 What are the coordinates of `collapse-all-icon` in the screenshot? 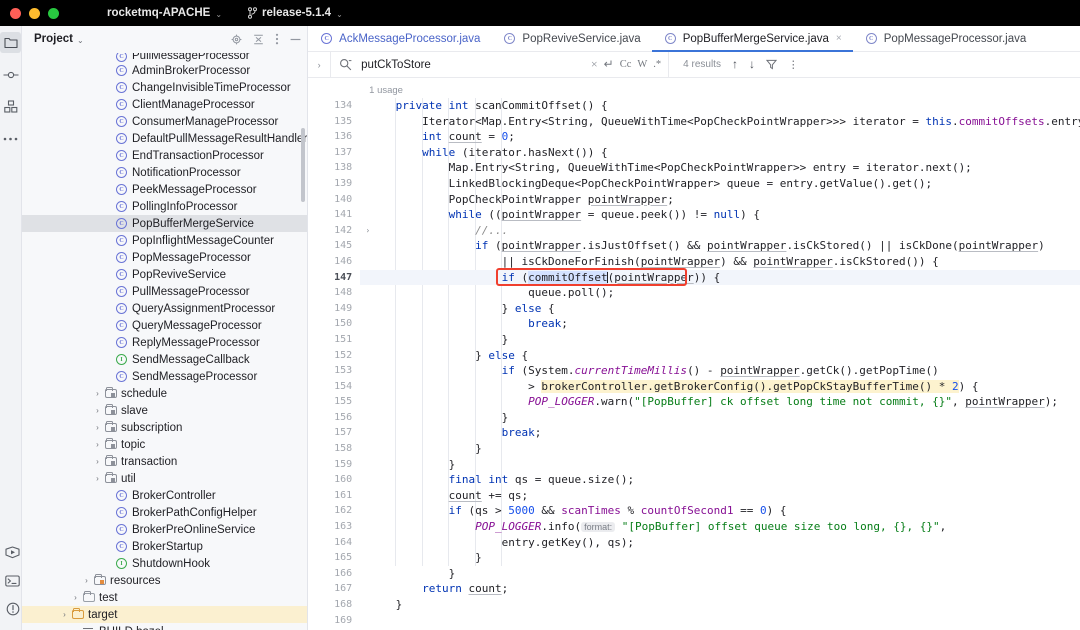 It's located at (258, 39).